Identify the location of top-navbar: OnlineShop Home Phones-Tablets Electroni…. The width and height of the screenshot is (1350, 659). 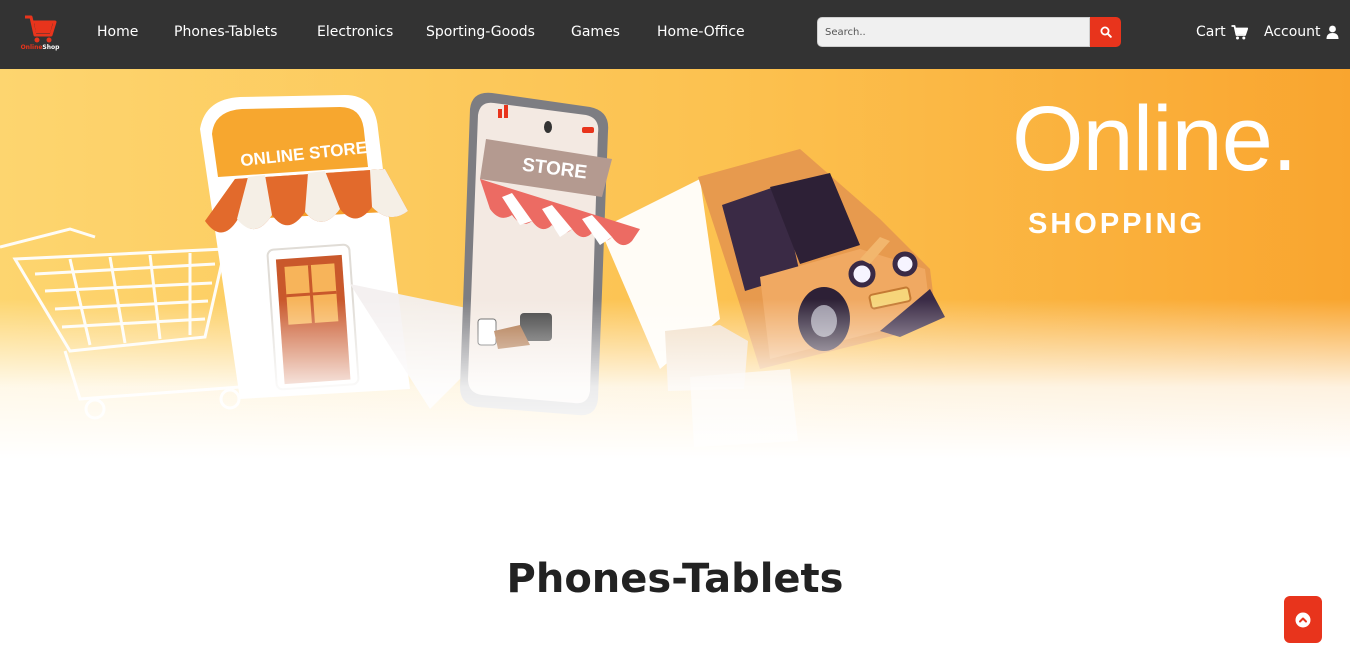
(675, 34).